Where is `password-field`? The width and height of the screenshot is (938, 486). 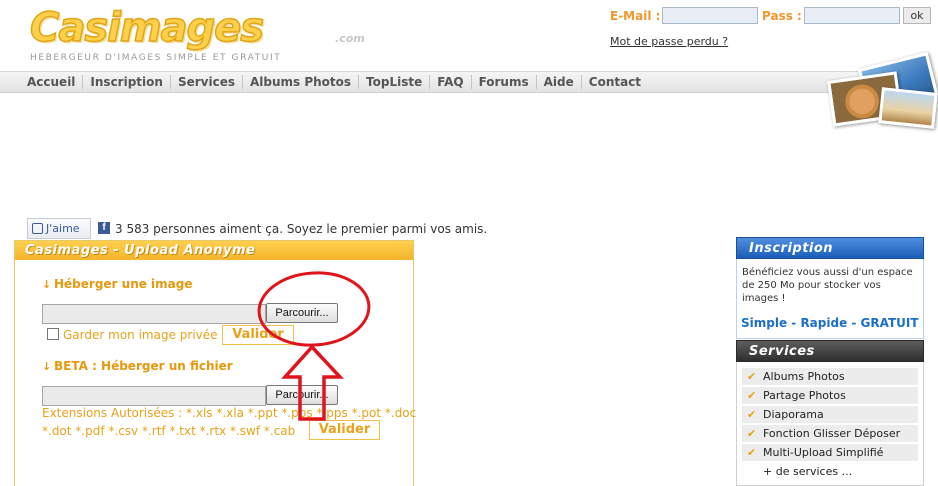
password-field is located at coordinates (852, 15).